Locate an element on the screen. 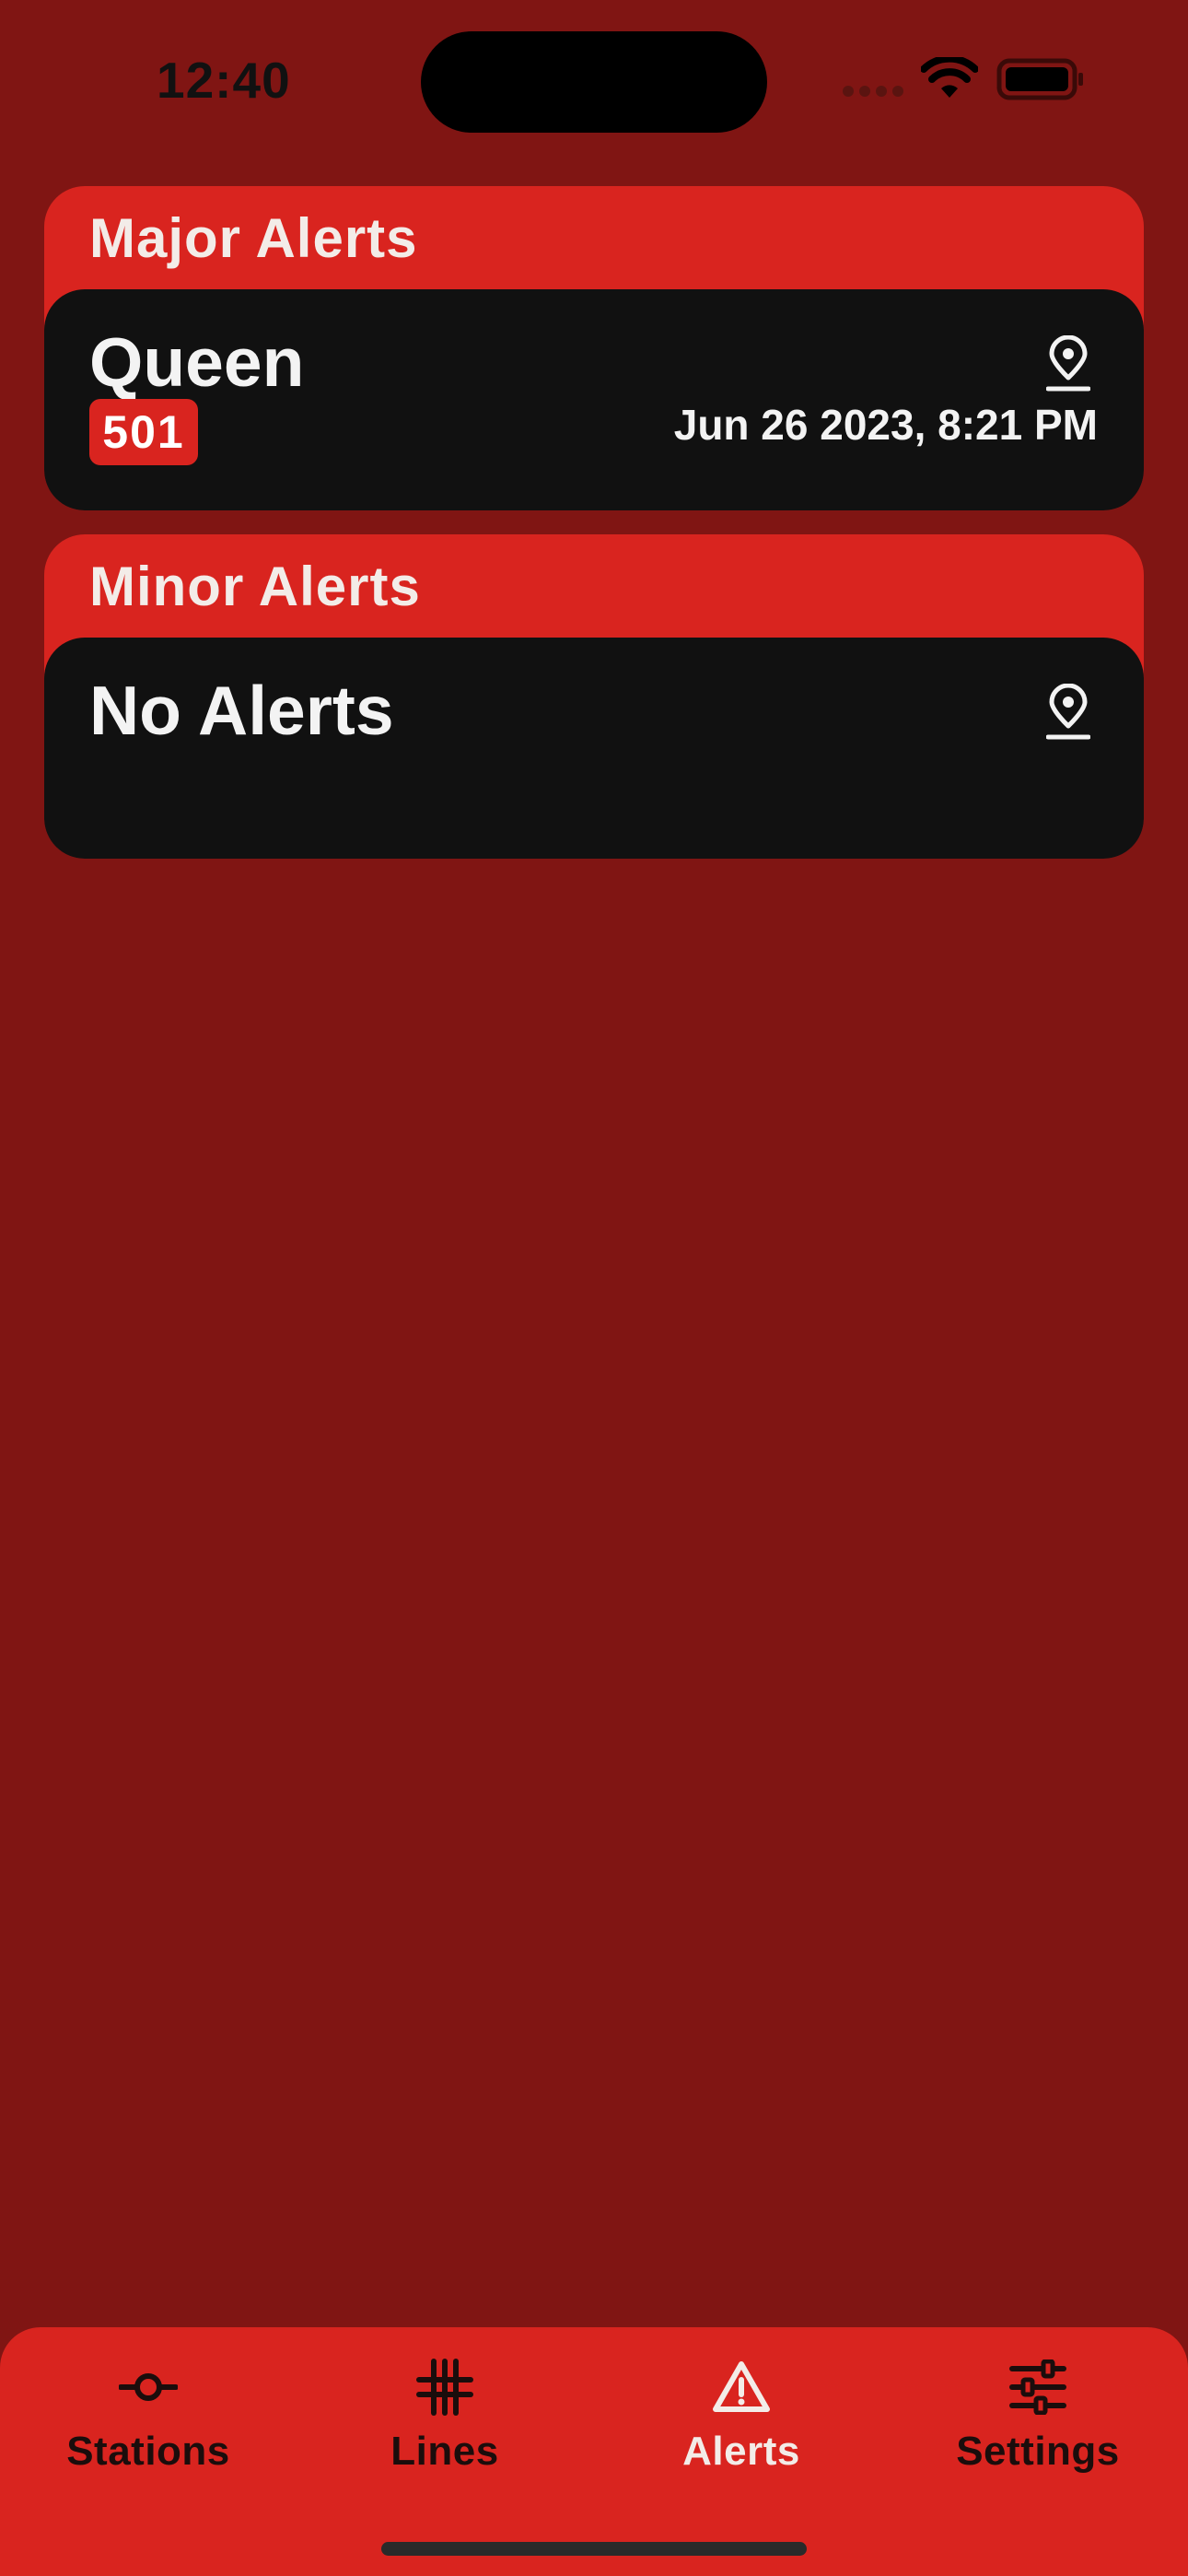 The image size is (1188, 2576). alert-title: Queen is located at coordinates (197, 362).